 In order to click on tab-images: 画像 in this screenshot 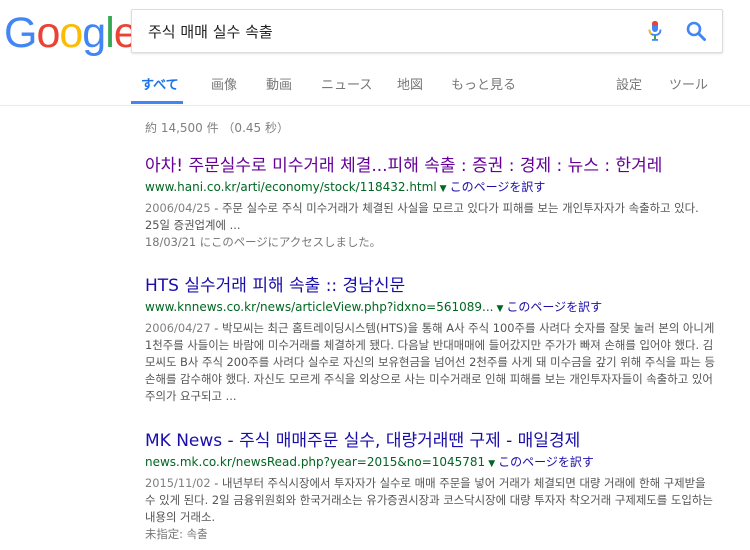, I will do `click(224, 83)`.